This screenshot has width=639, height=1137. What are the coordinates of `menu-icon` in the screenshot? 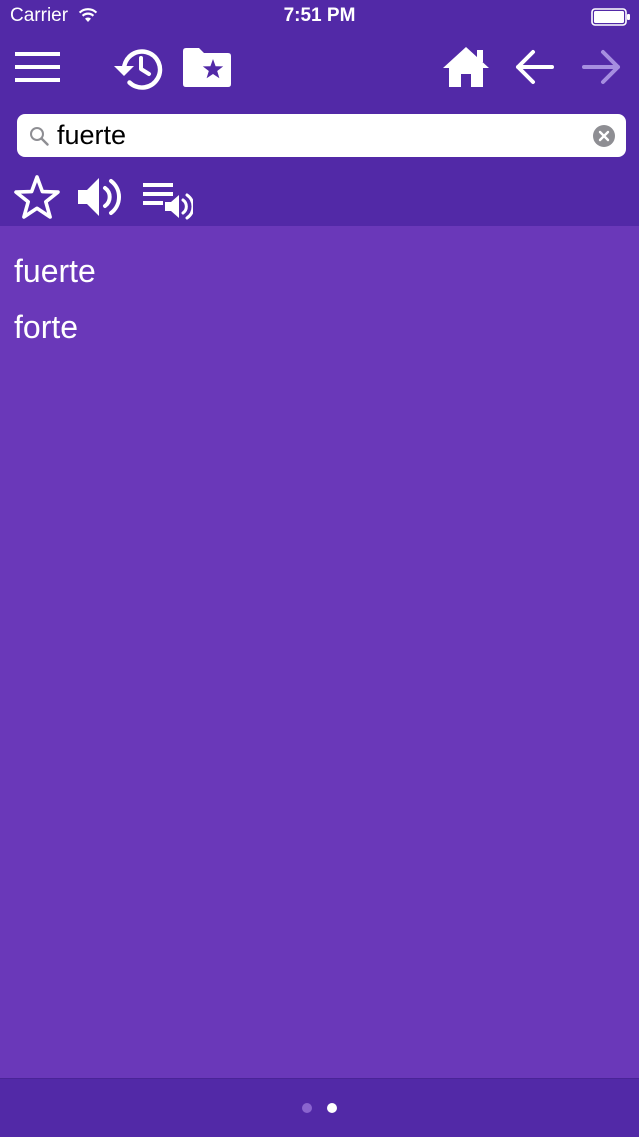 It's located at (37, 67).